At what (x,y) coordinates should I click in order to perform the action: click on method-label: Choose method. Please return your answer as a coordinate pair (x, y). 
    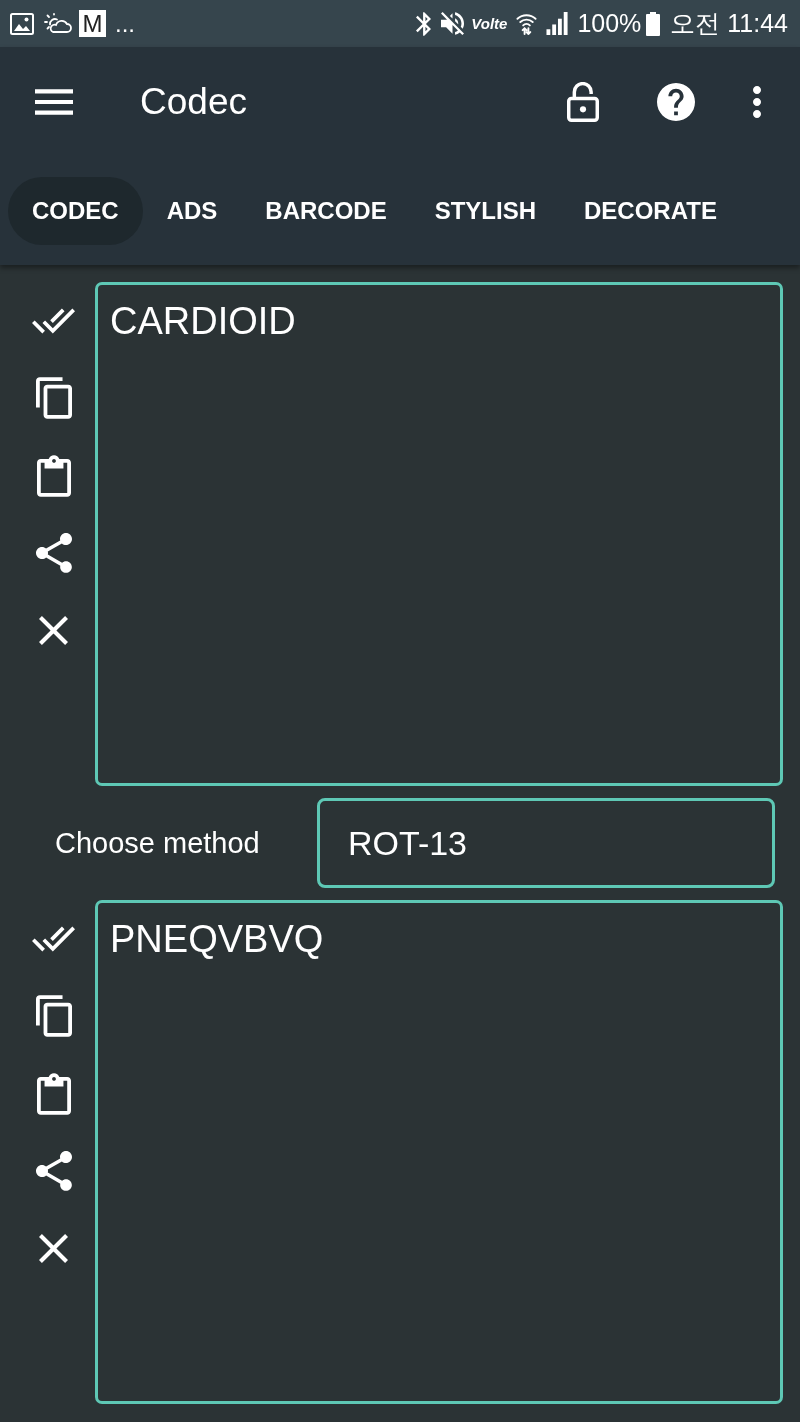
    Looking at the image, I should click on (157, 843).